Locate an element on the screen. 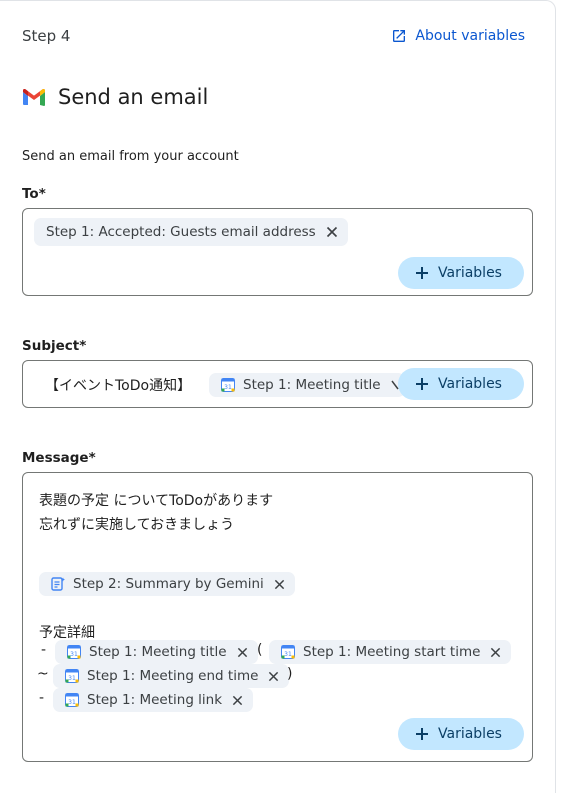  action-title-row: Send an email is located at coordinates (115, 97).